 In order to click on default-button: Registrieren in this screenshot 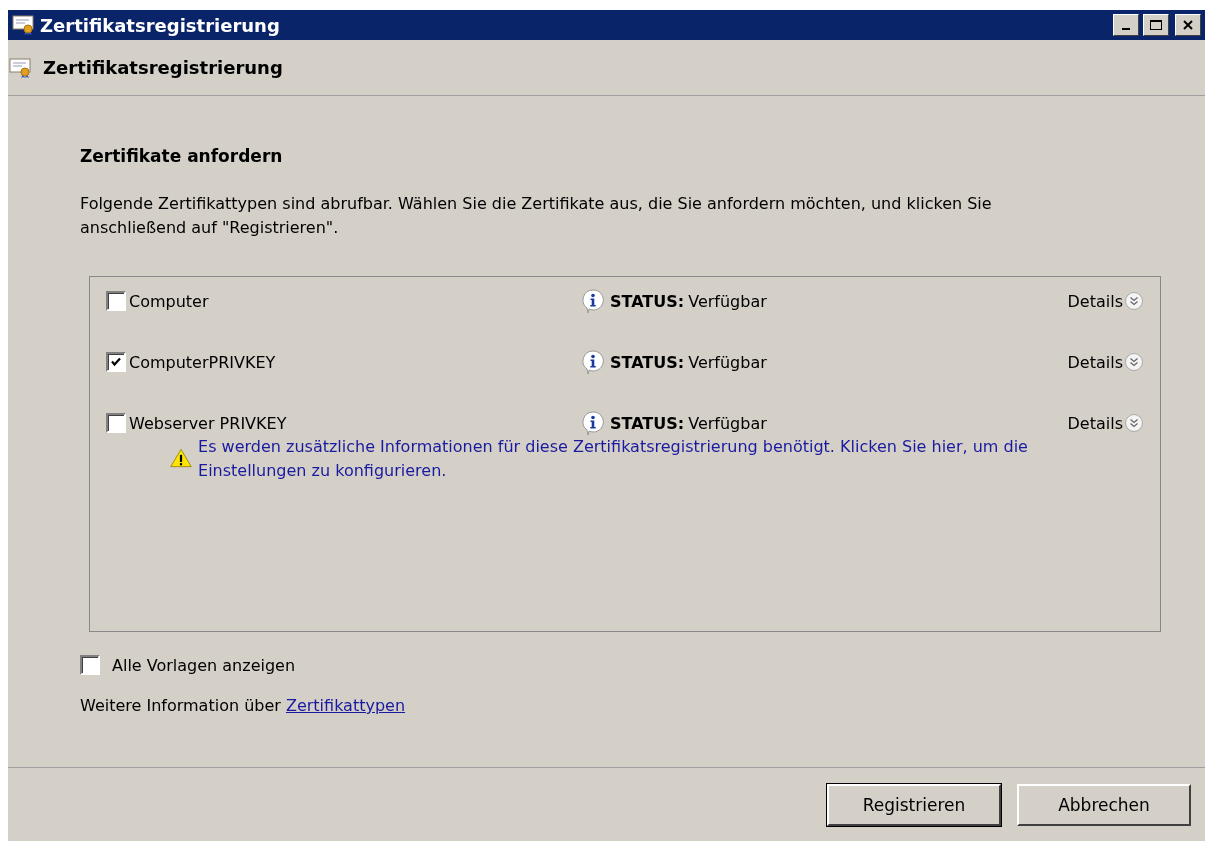, I will do `click(914, 805)`.